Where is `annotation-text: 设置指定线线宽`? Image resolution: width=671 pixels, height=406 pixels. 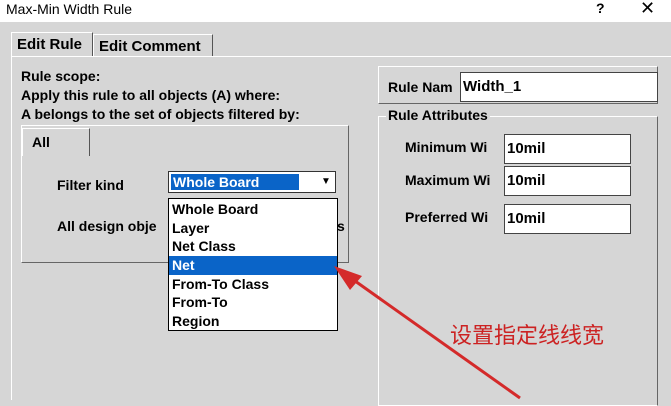 annotation-text: 设置指定线线宽 is located at coordinates (527, 336).